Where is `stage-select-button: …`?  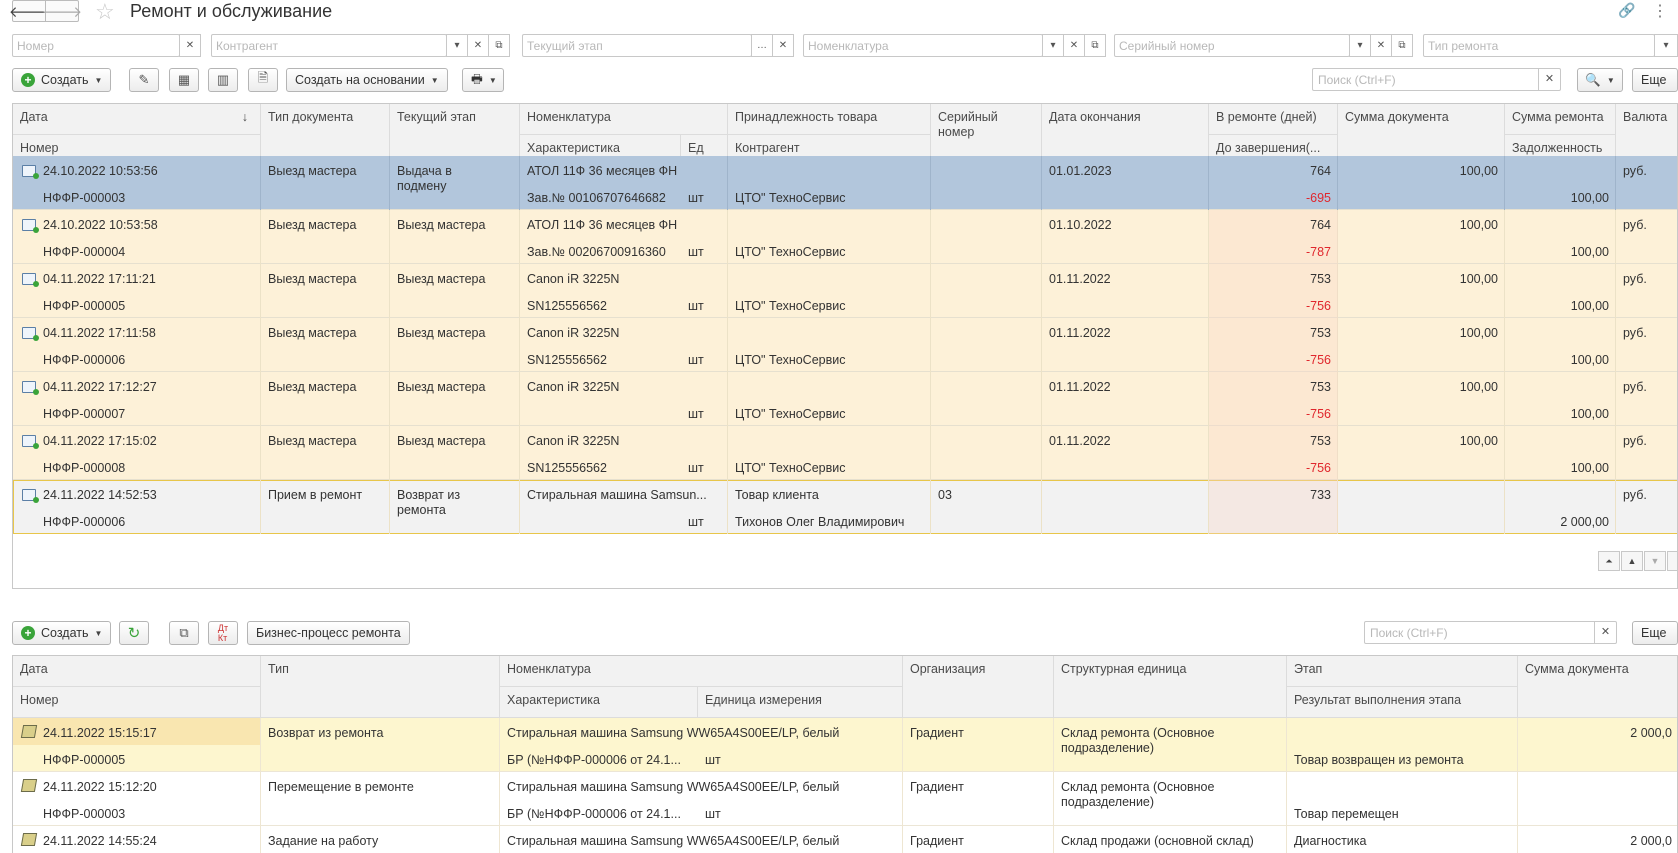
stage-select-button: … is located at coordinates (762, 45).